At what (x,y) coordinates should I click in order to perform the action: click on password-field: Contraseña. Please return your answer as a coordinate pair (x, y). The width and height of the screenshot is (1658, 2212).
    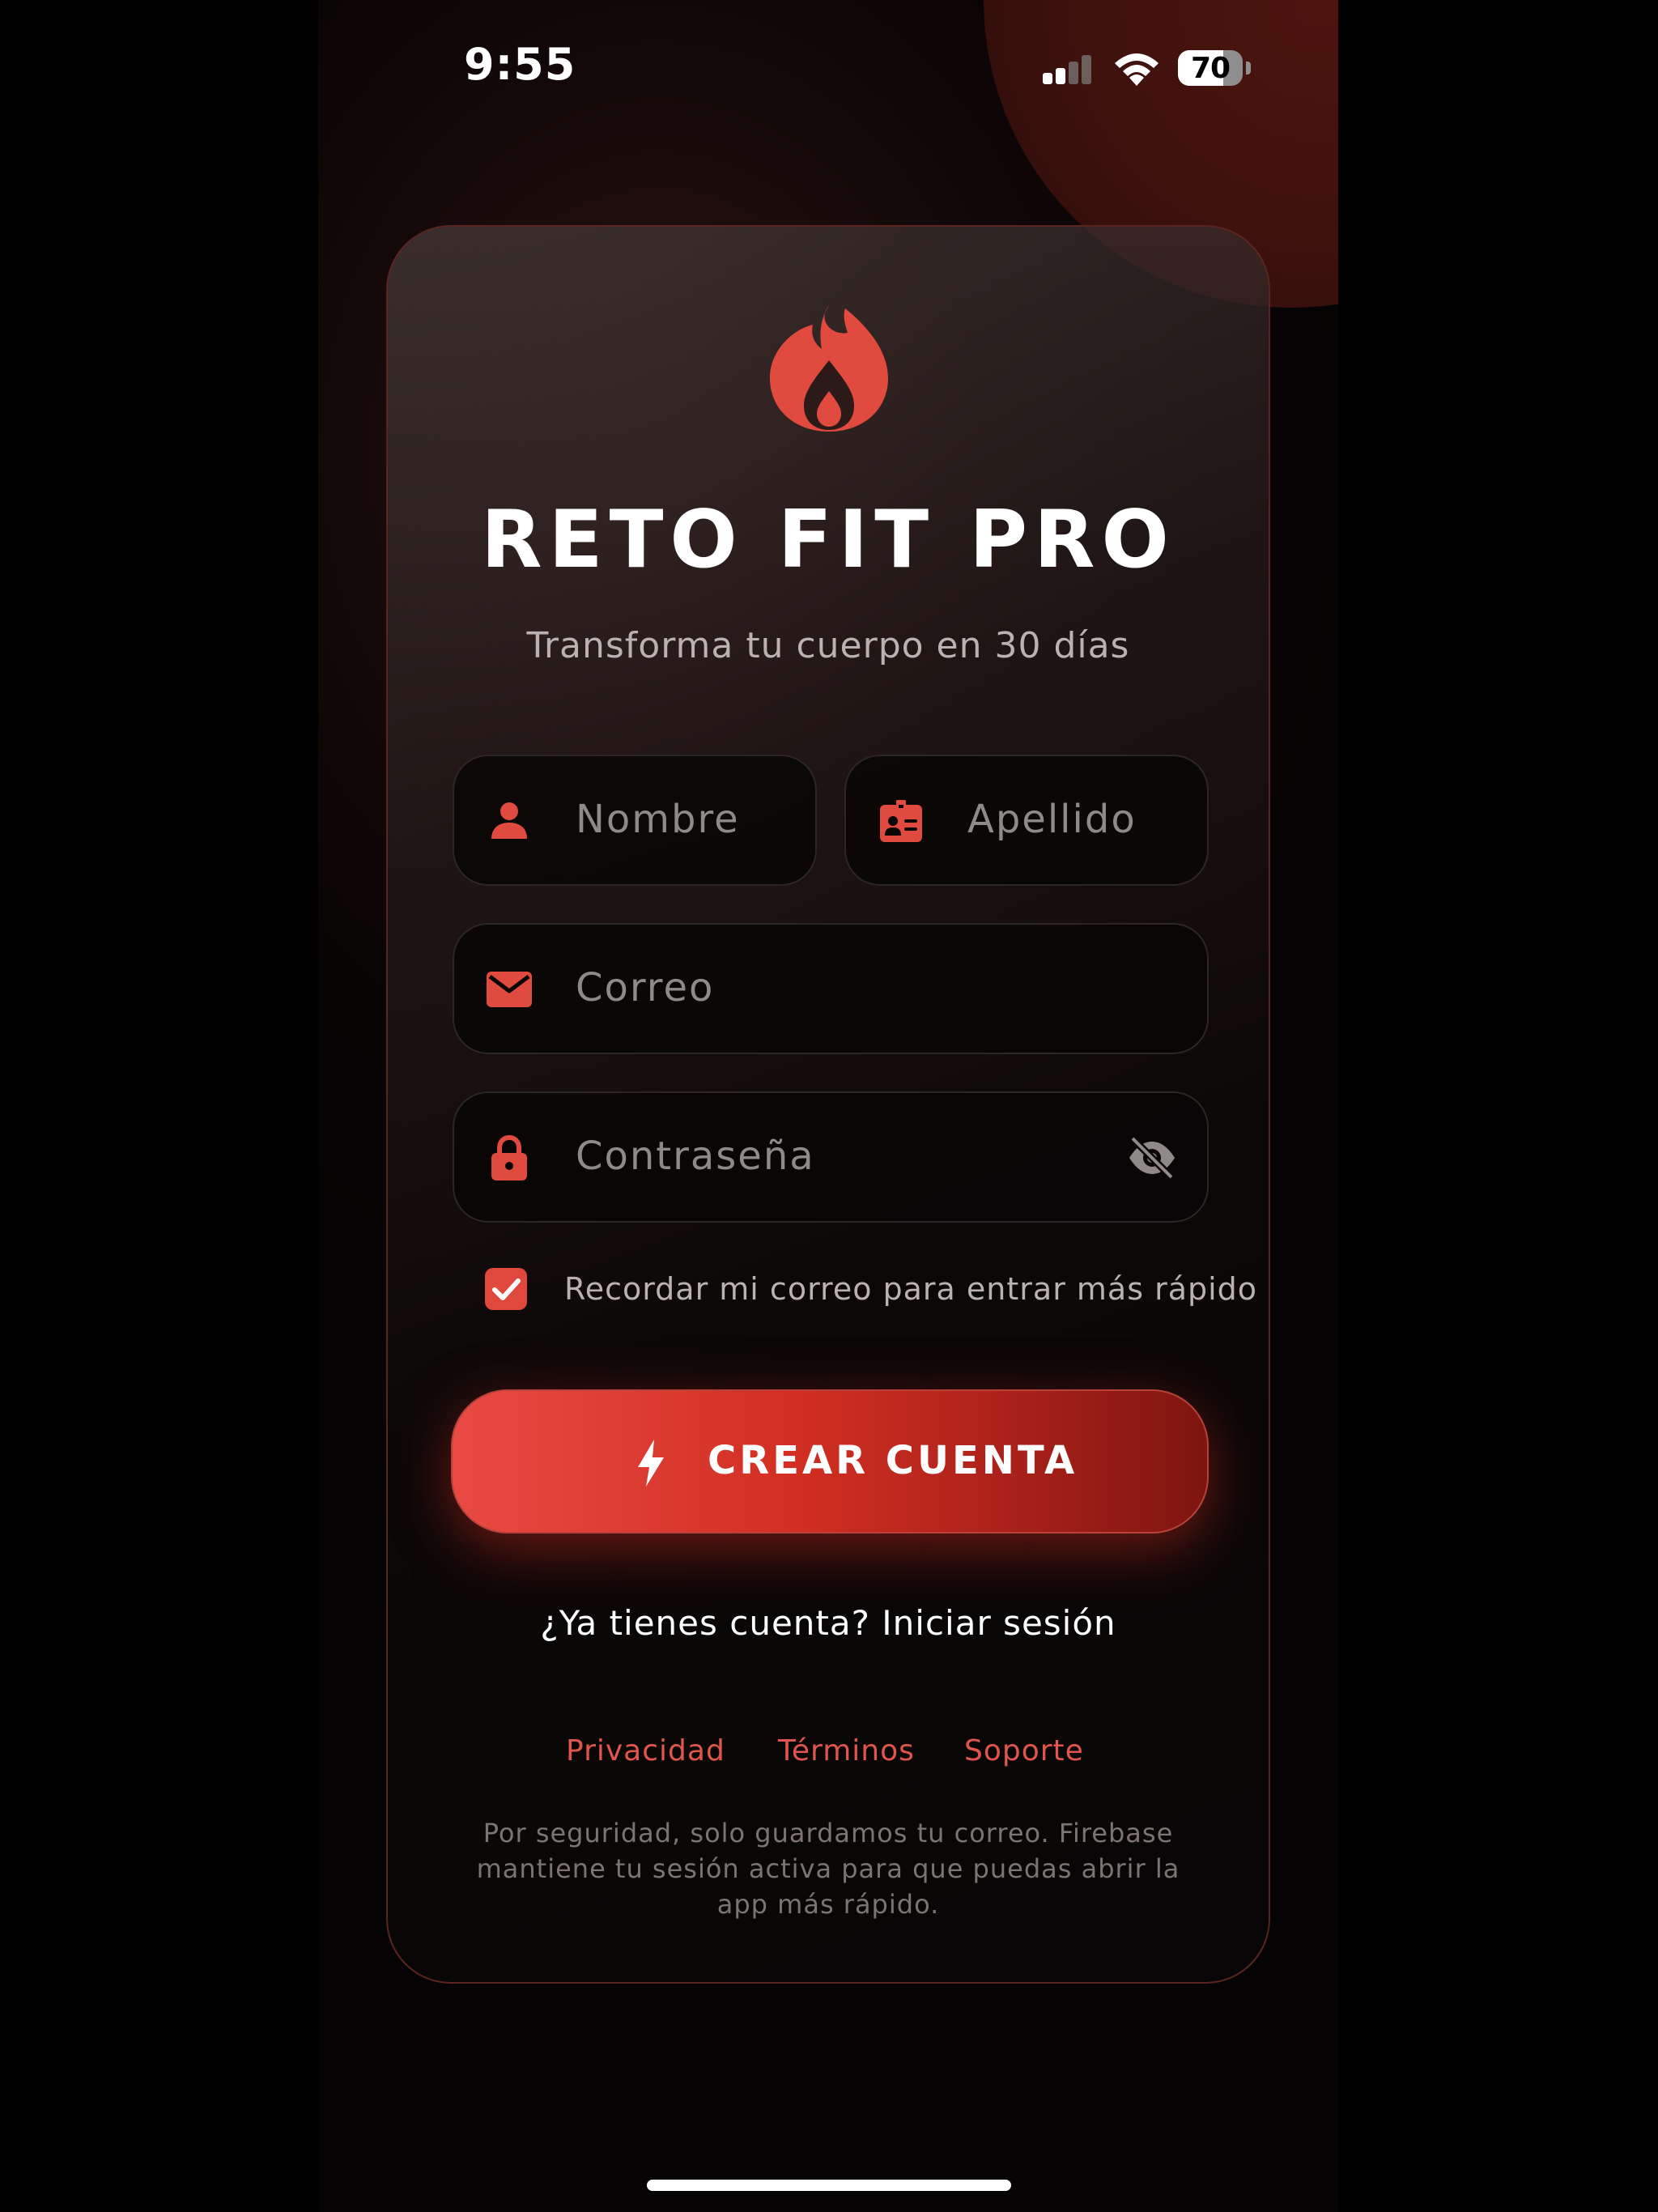
    Looking at the image, I should click on (831, 1157).